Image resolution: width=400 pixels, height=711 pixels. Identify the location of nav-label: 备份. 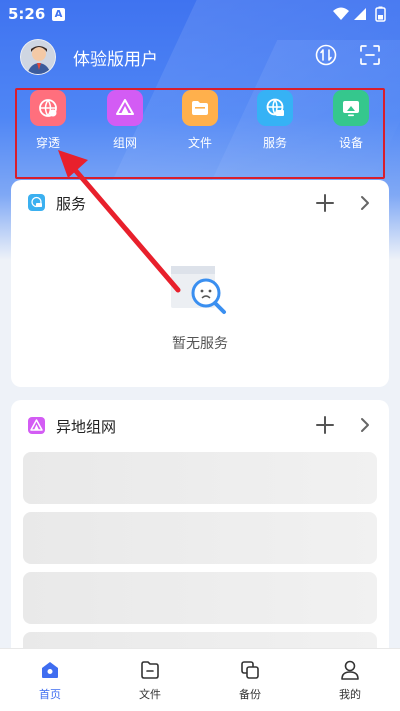
(250, 694).